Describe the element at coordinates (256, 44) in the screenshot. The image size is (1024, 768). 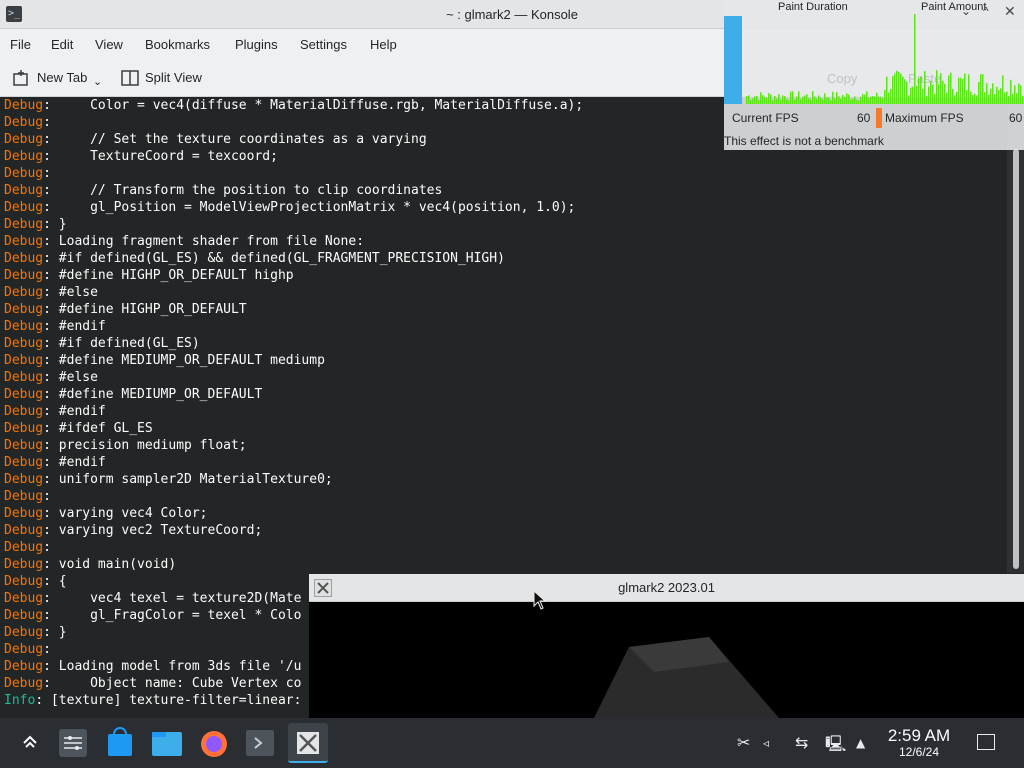
I see `menu-plugins: Plugins` at that location.